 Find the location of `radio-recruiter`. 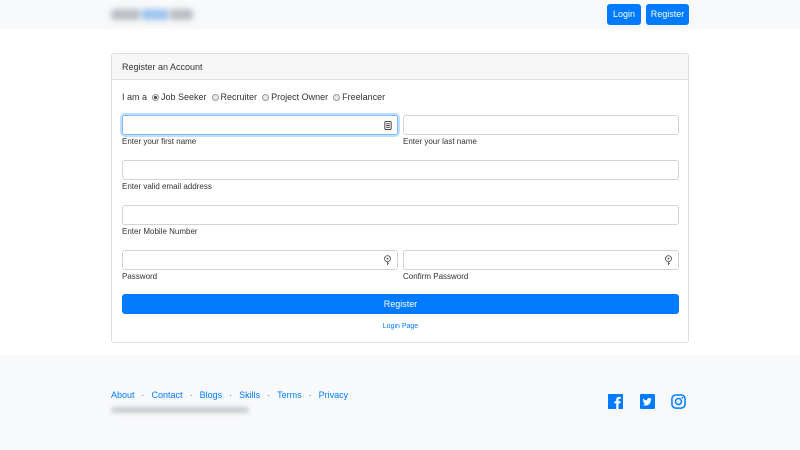

radio-recruiter is located at coordinates (215, 97).